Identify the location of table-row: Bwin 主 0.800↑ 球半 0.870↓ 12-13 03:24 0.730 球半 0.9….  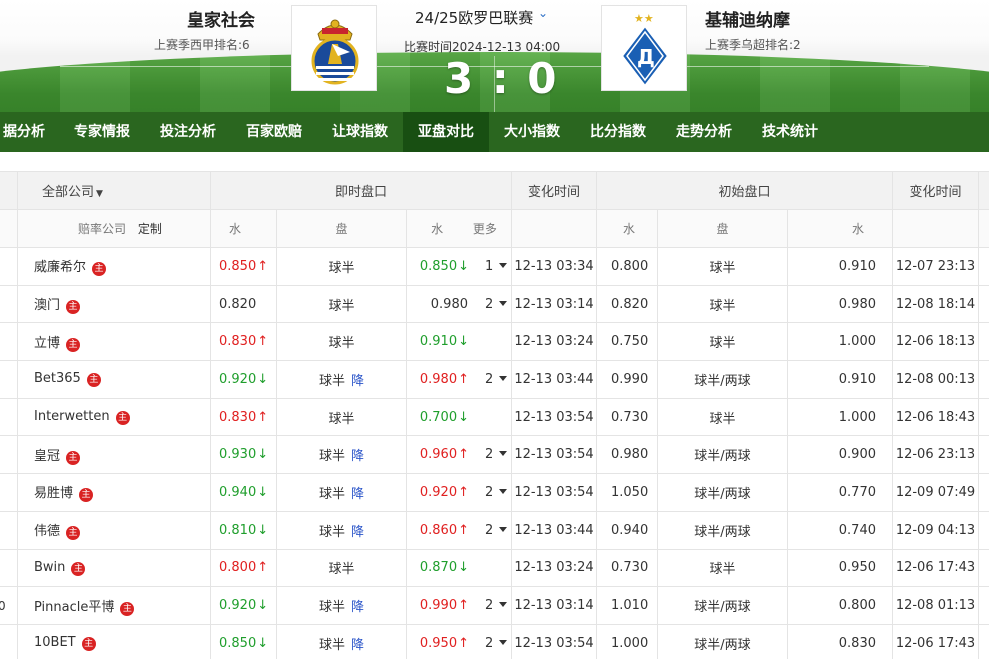
(494, 568).